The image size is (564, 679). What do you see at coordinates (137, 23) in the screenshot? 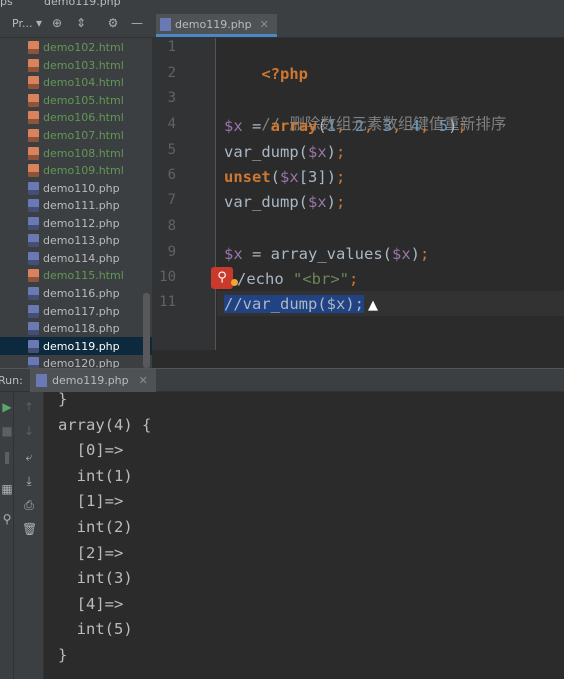
I see `minimize-icon: —` at bounding box center [137, 23].